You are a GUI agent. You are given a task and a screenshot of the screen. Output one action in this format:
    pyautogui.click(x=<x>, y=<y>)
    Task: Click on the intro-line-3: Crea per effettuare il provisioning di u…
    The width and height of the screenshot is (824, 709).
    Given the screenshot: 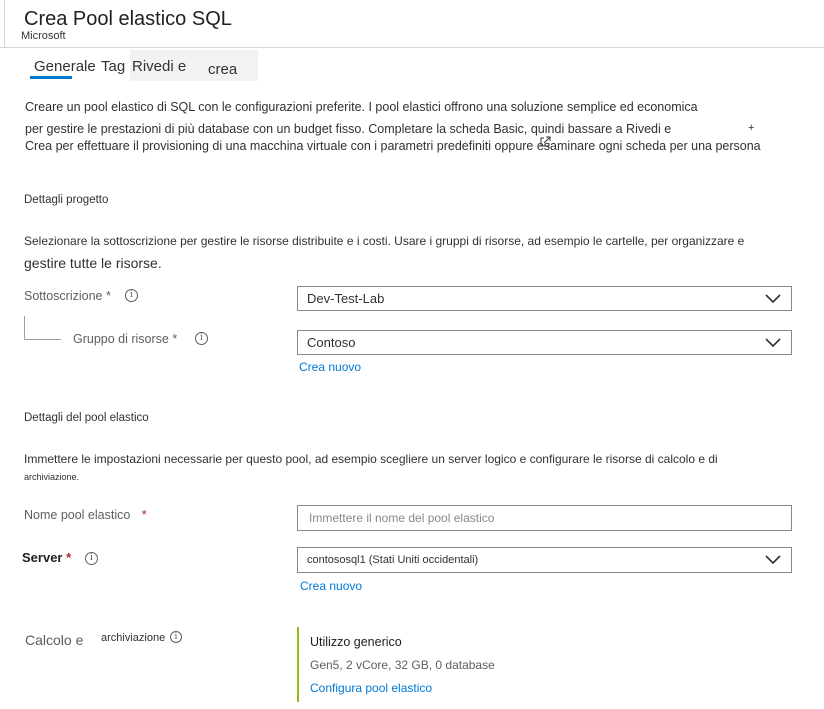 What is the action you would take?
    pyautogui.click(x=393, y=146)
    